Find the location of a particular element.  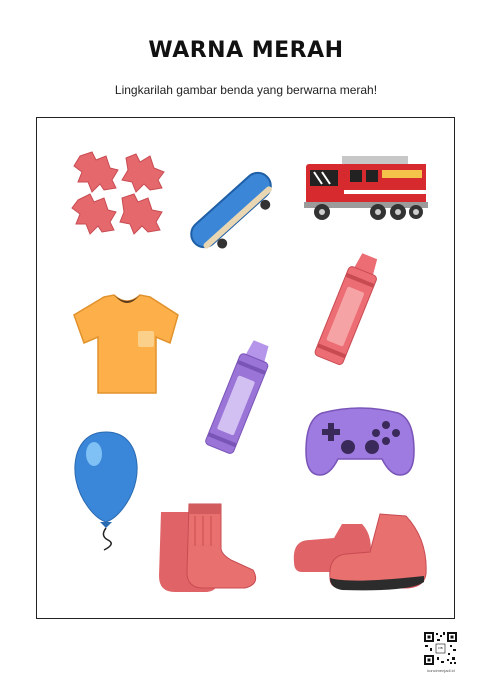

qr-center-label: DB is located at coordinates (440, 648).